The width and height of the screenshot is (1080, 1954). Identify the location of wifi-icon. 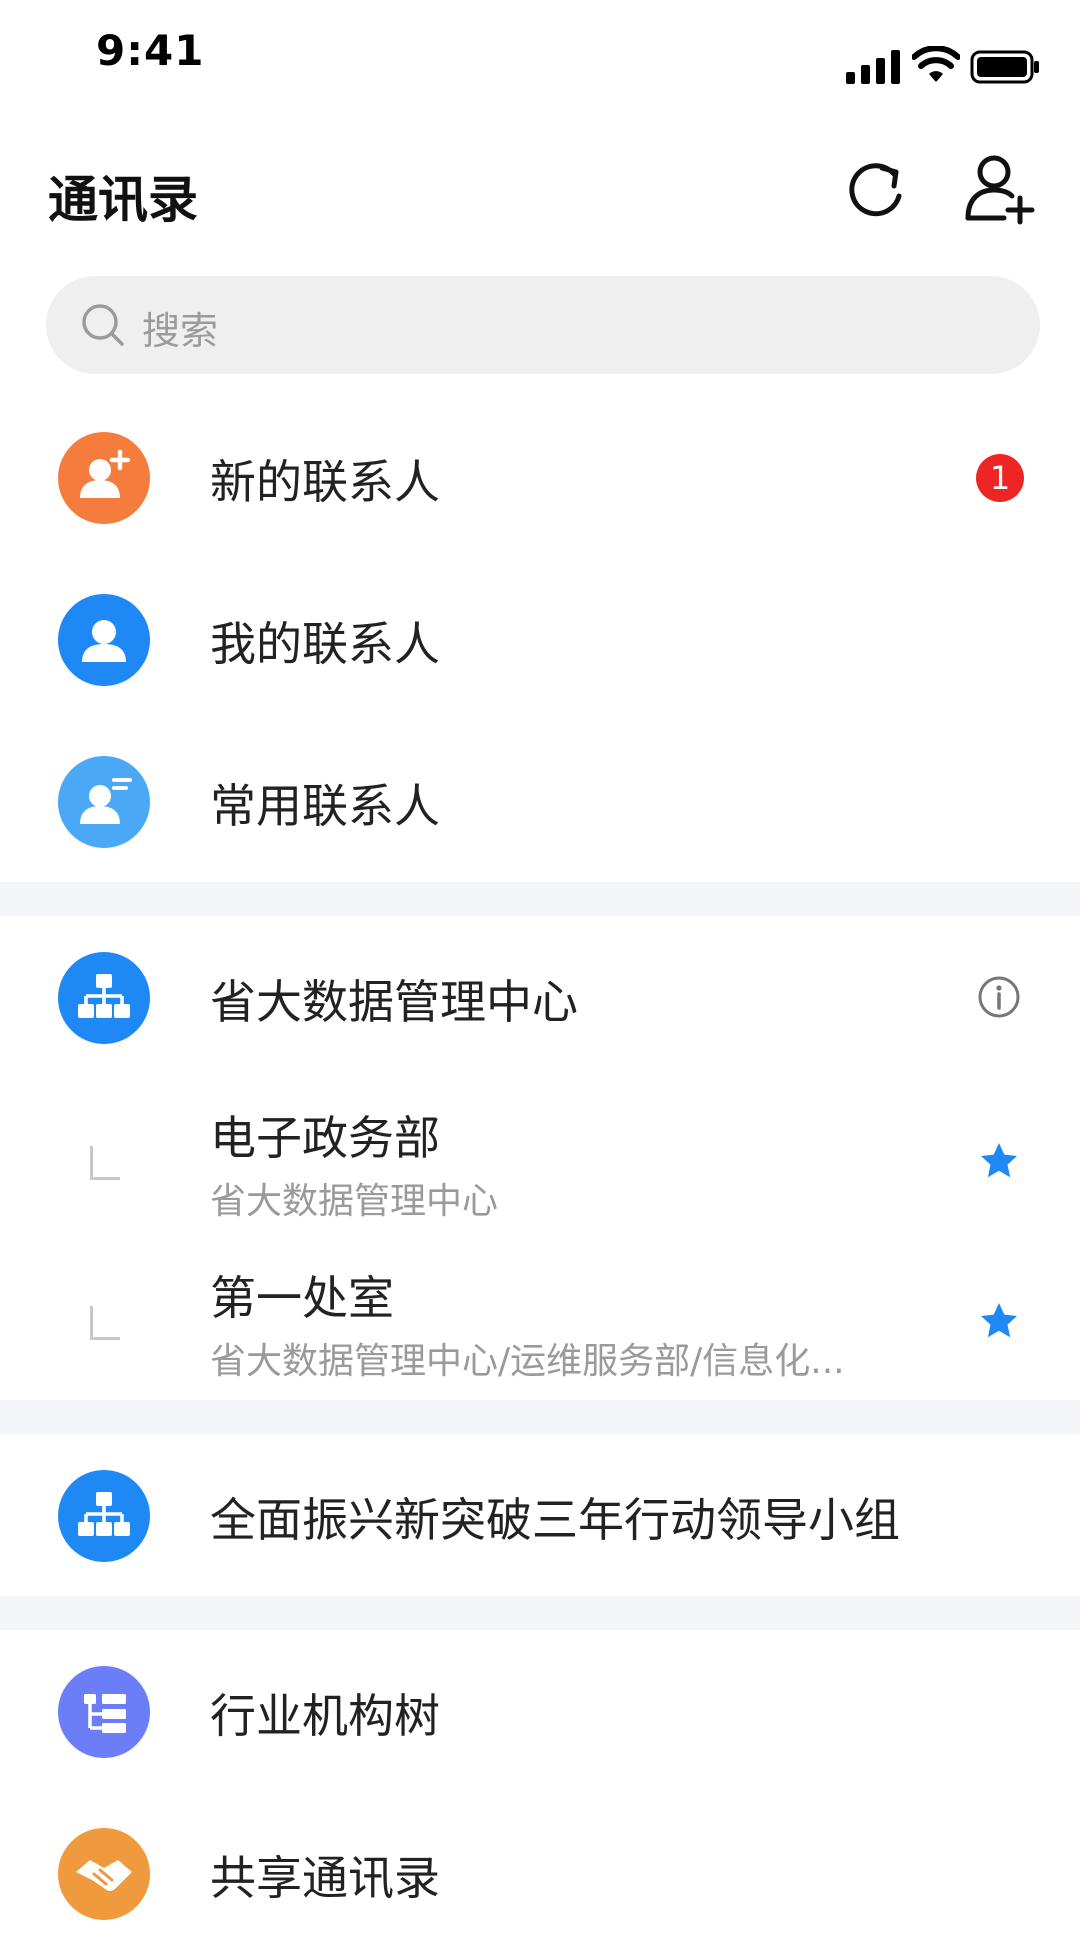
(936, 64).